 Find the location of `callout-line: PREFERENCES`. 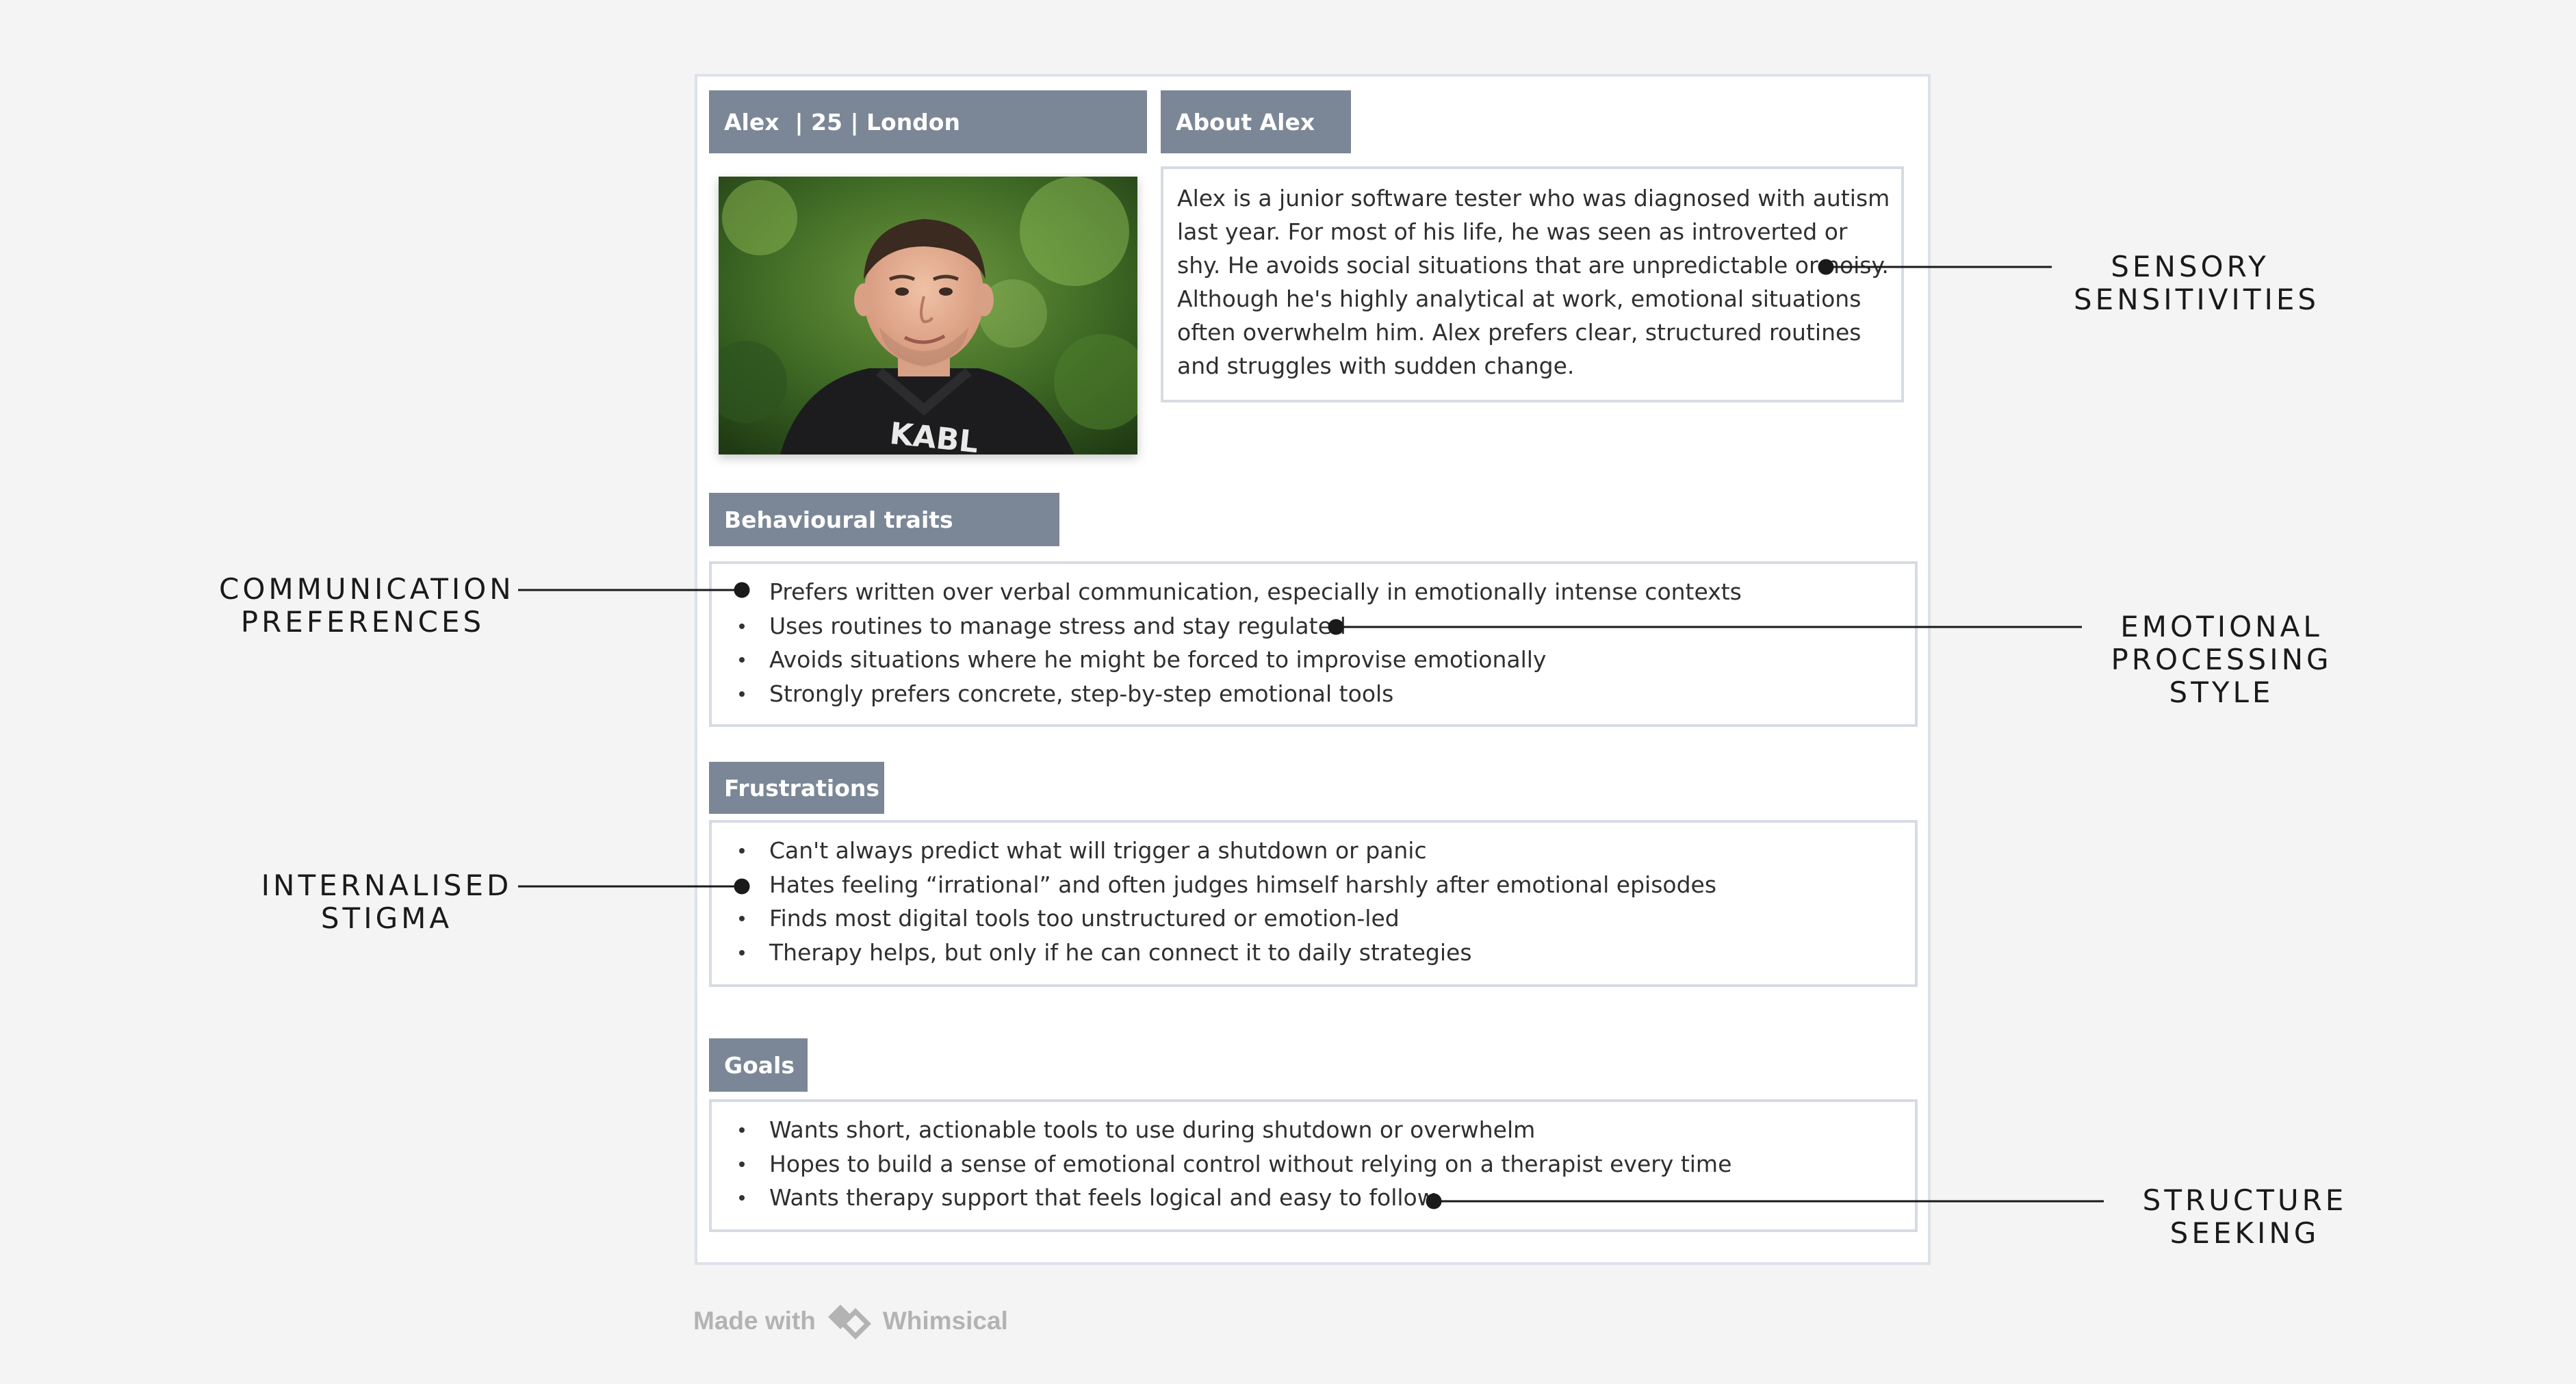

callout-line: PREFERENCES is located at coordinates (362, 622).